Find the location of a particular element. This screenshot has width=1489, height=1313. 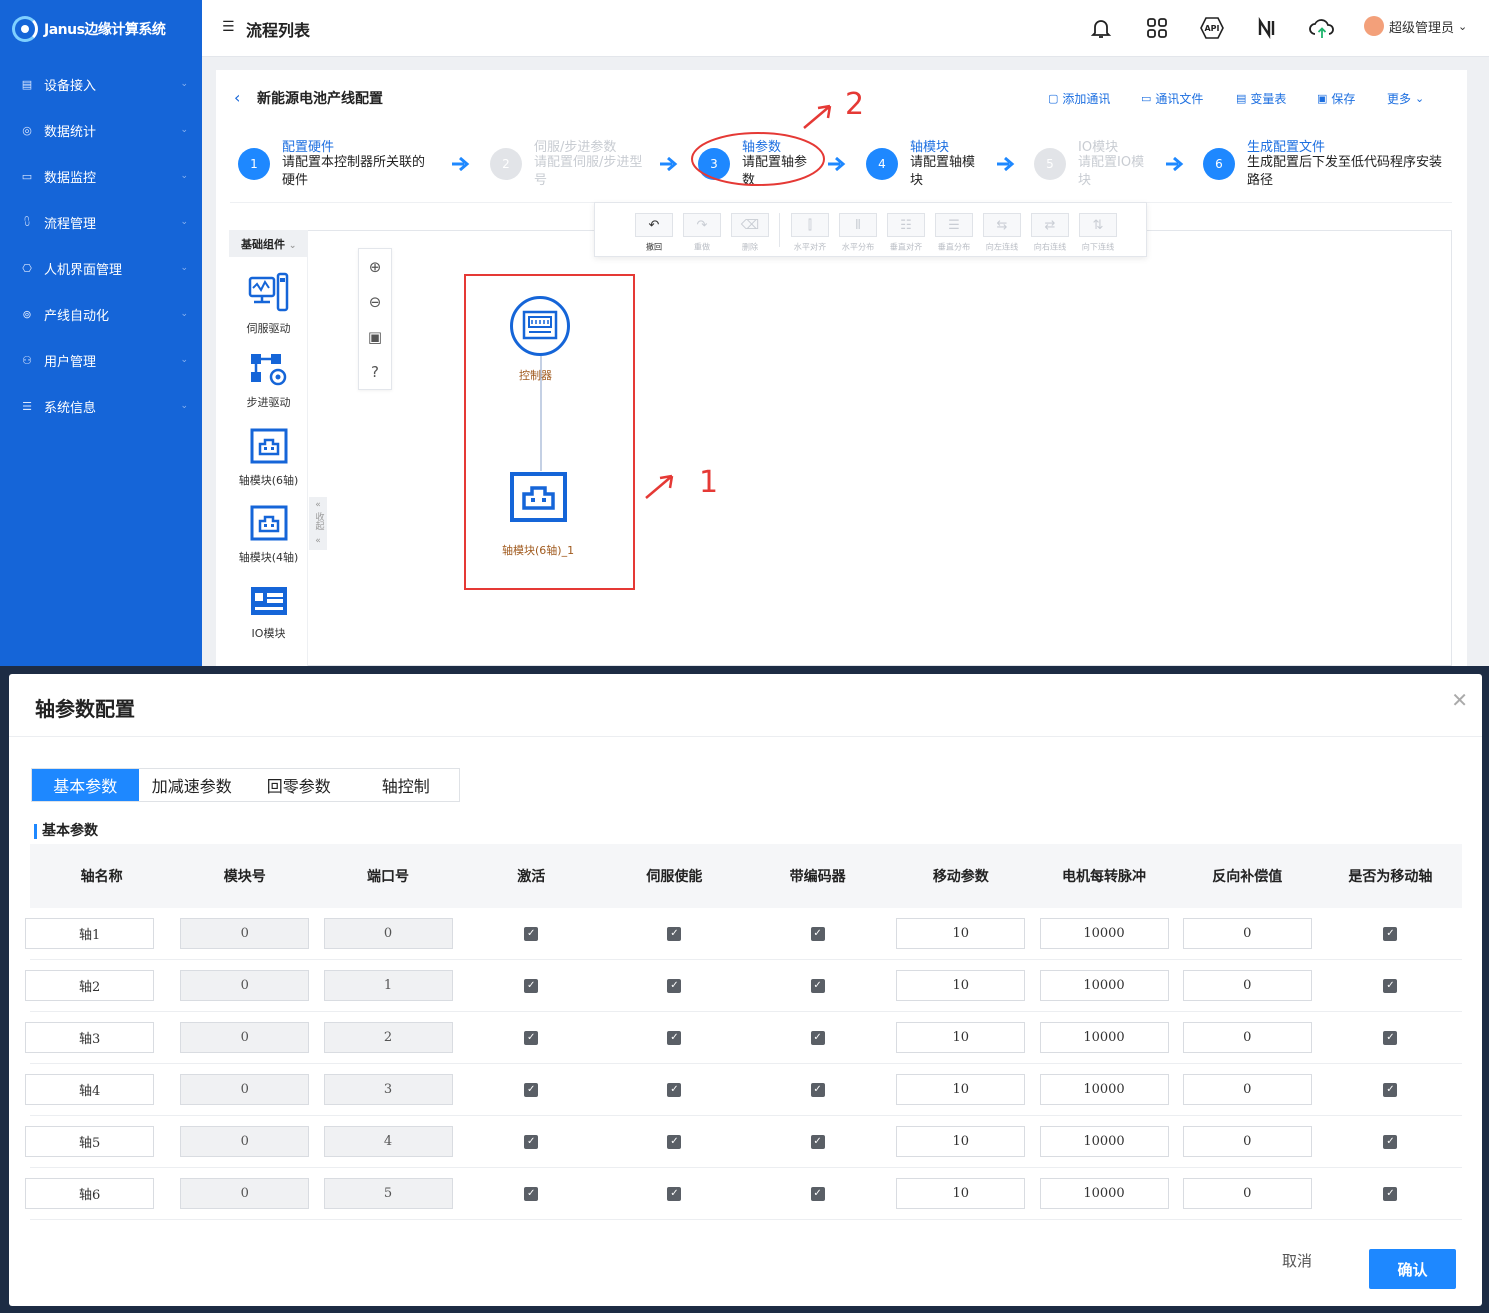

sidebar-item-automation: ⊚ 产线自动化 ⌄ is located at coordinates (101, 314).